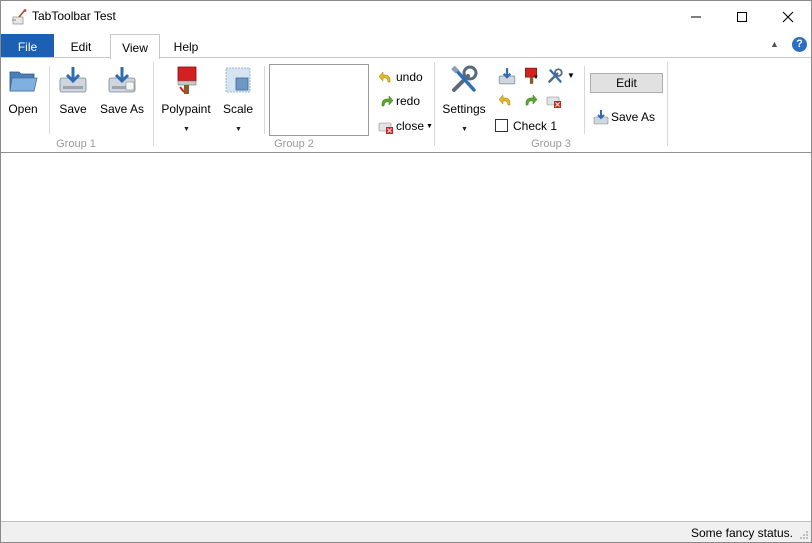 The image size is (812, 543). I want to click on redo-button: redo, so click(399, 101).